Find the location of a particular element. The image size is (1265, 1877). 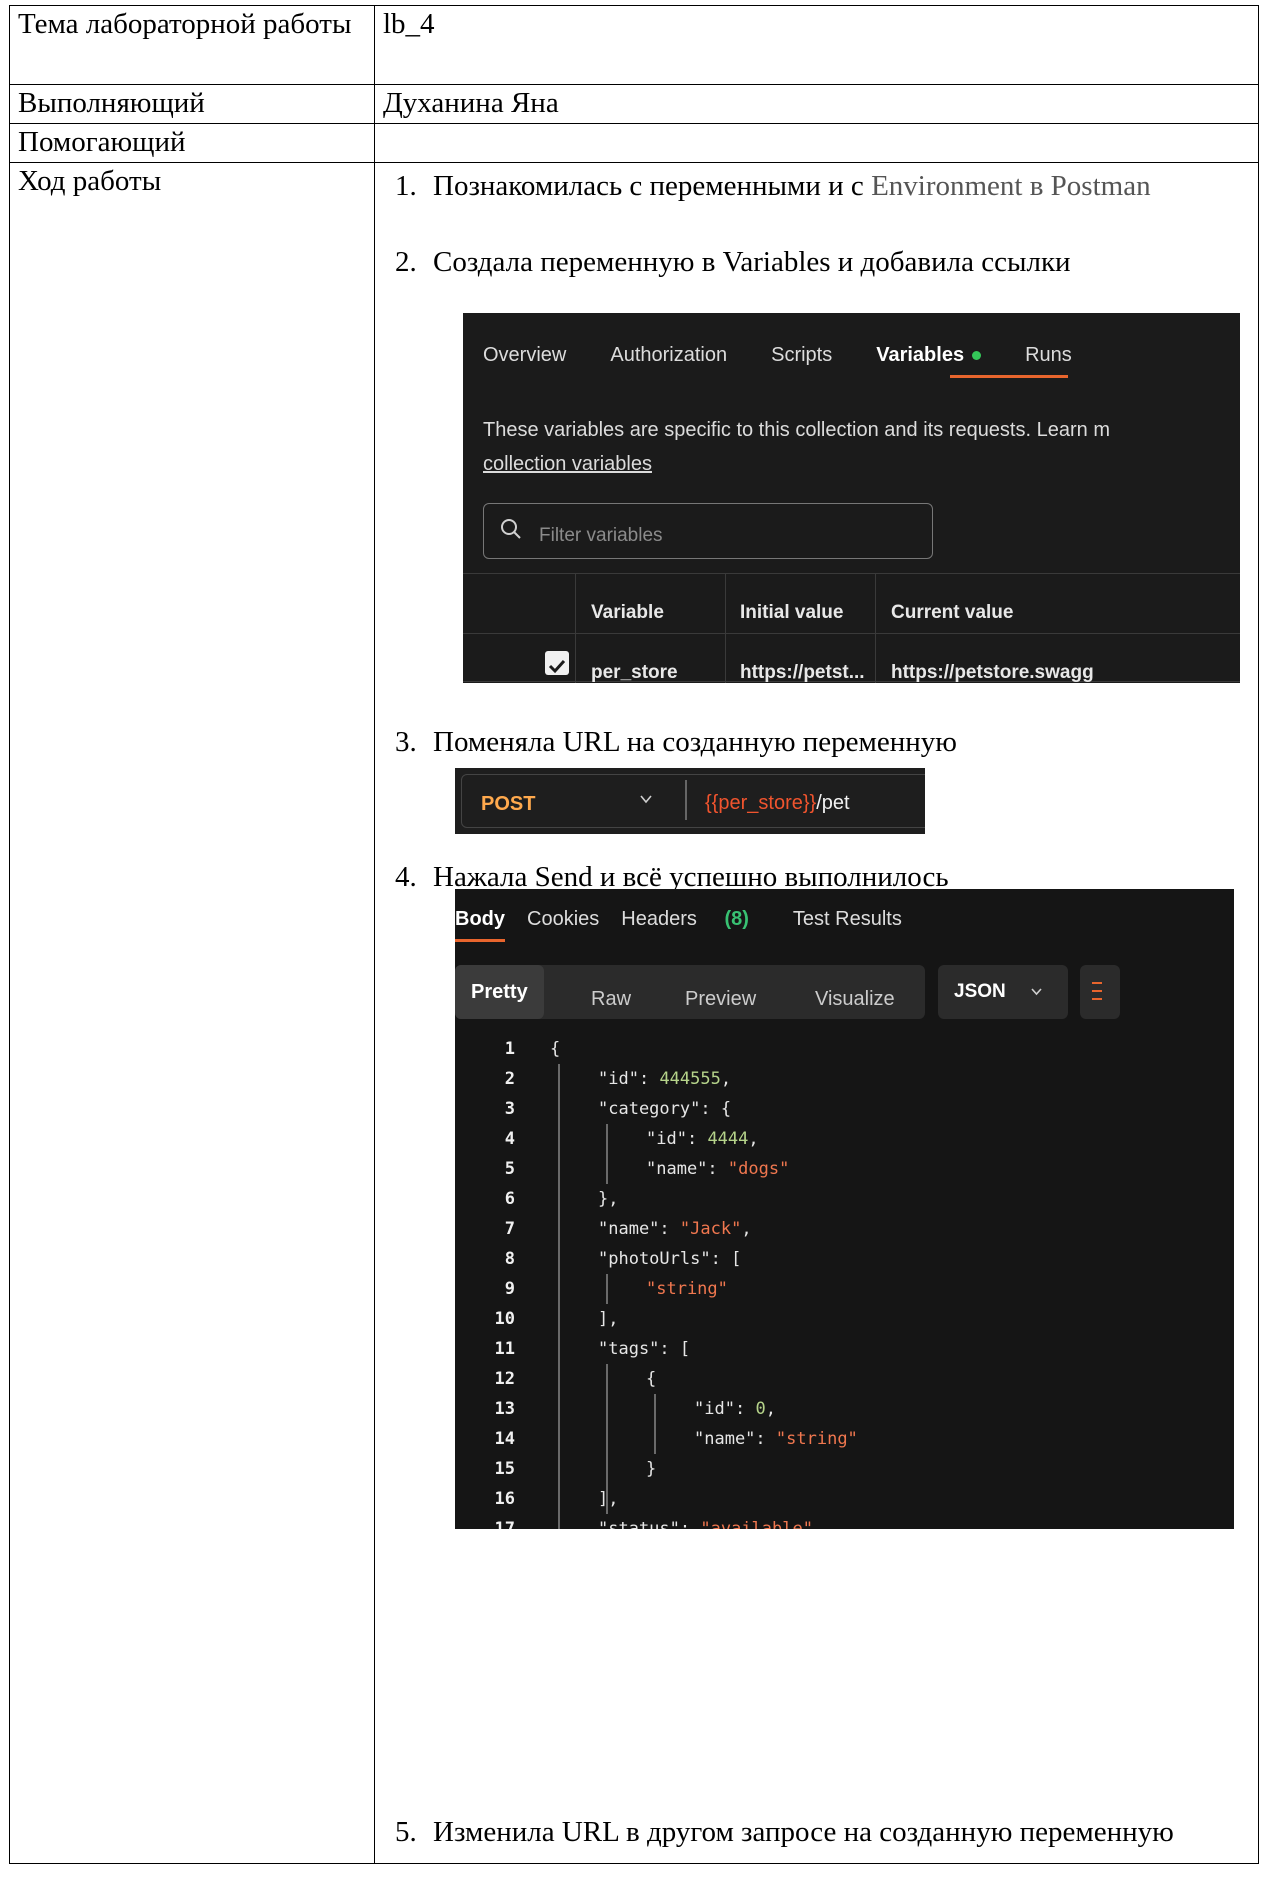

url-bar-screenshot: POST {{per_store}}/pet is located at coordinates (690, 801).